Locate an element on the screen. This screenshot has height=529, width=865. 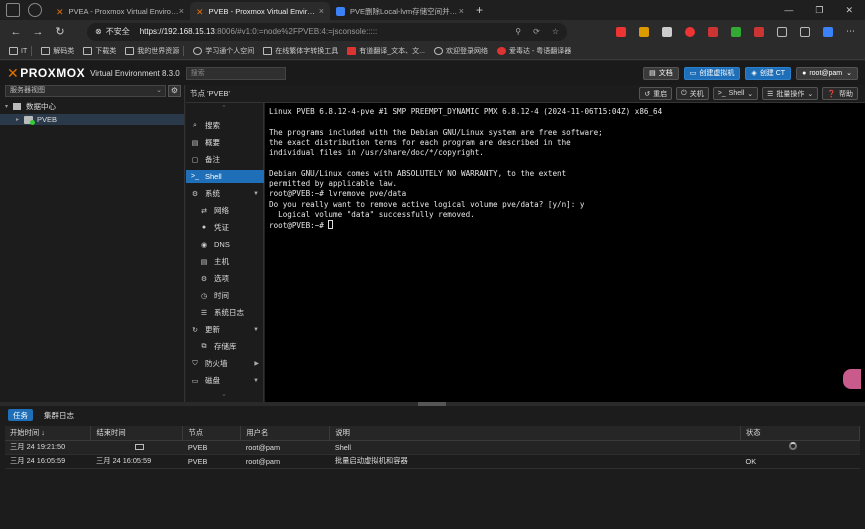
browser-tab-pvea: ✕ PVEA - Proxmox Virtual Environm × is located at coordinates (120, 11).